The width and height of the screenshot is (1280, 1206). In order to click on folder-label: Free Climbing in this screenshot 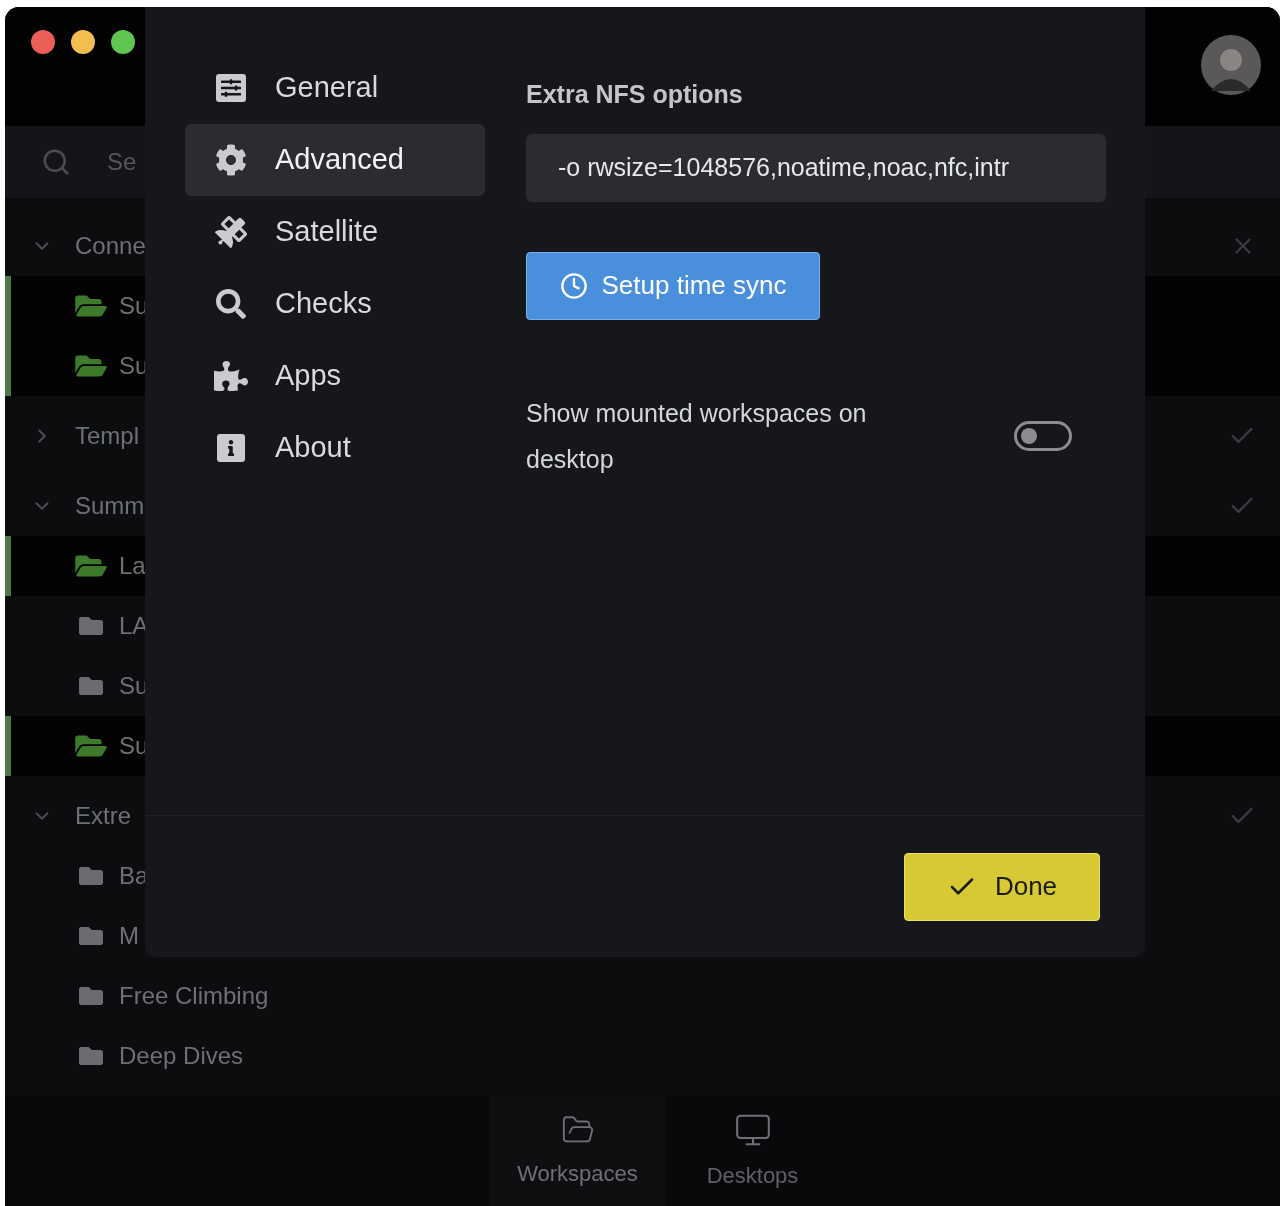, I will do `click(194, 996)`.